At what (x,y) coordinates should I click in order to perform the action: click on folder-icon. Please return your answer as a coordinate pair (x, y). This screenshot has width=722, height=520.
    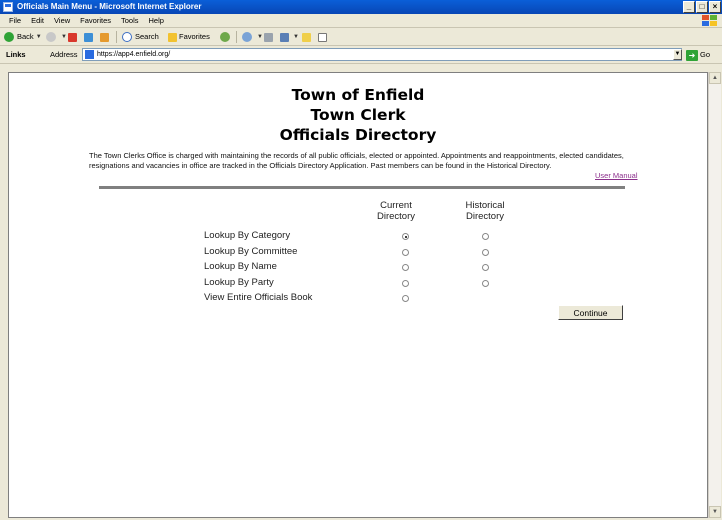
    Looking at the image, I should click on (306, 37).